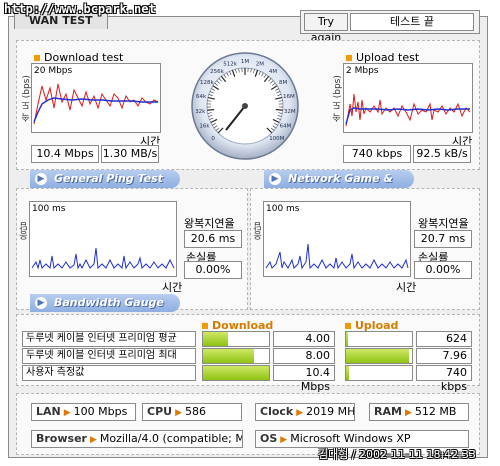  Describe the element at coordinates (412, 22) in the screenshot. I see `status-display: 테스트 끝` at that location.